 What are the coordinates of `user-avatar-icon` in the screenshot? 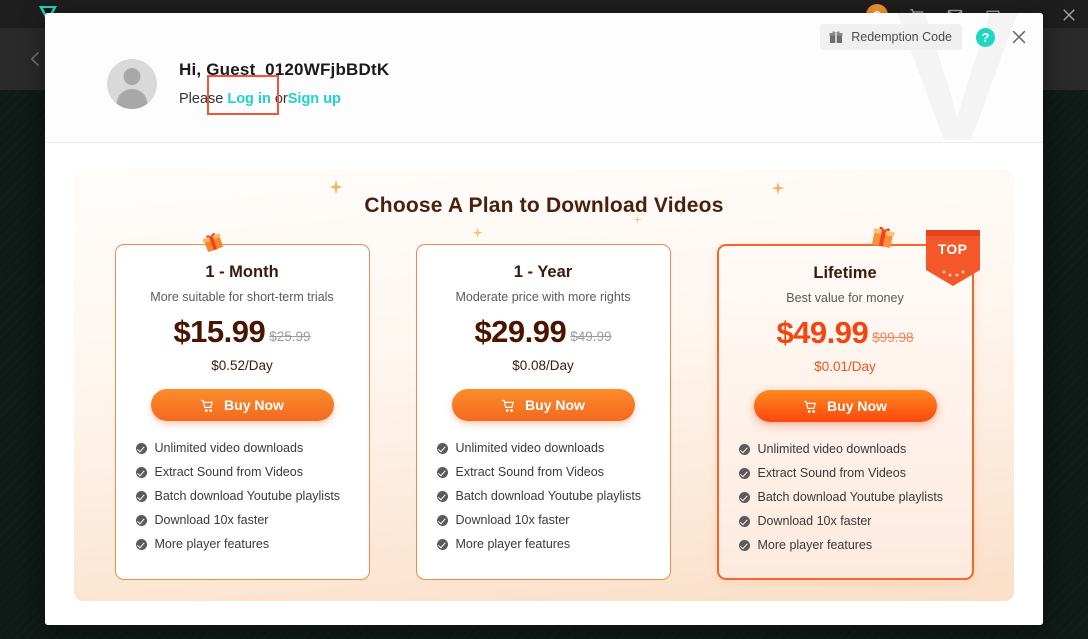 It's located at (132, 84).